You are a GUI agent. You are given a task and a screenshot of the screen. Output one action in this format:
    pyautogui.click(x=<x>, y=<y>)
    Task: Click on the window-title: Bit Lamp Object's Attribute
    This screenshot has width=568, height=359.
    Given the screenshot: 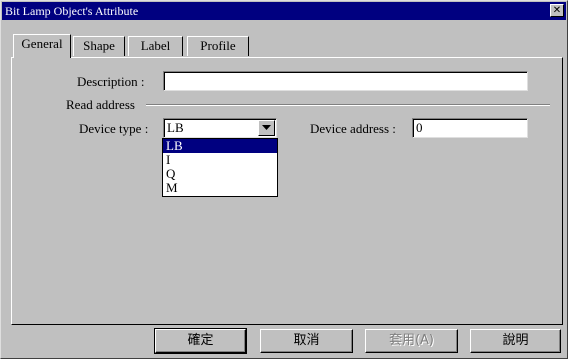 What is the action you would take?
    pyautogui.click(x=72, y=11)
    